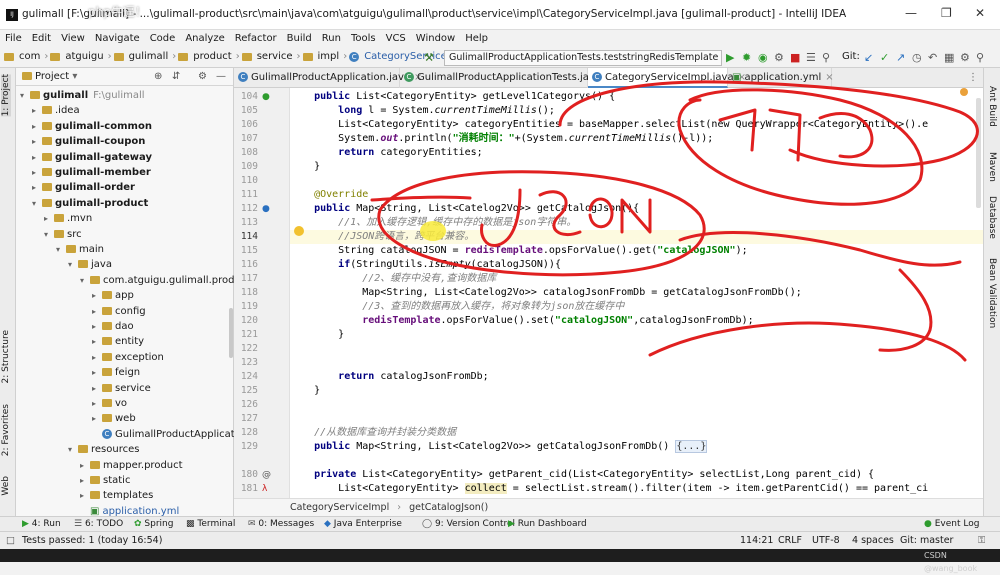  I want to click on tree-item: ▸ entity, so click(118, 341).